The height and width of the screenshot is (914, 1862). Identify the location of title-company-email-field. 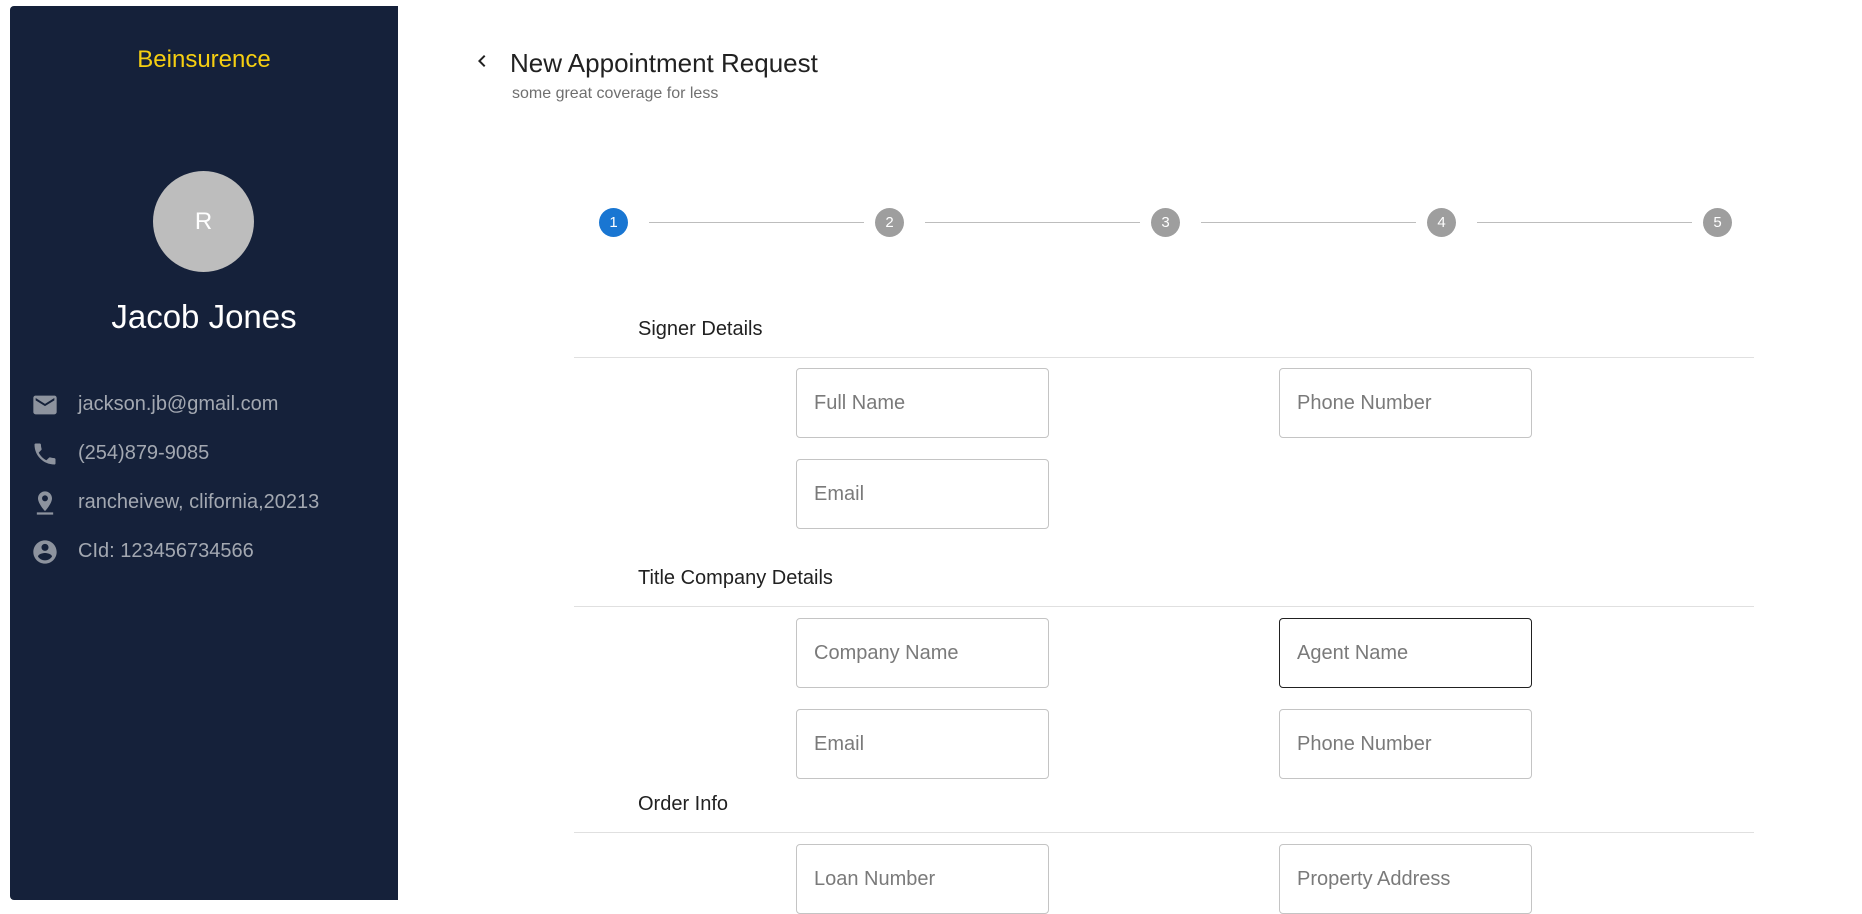
(922, 744).